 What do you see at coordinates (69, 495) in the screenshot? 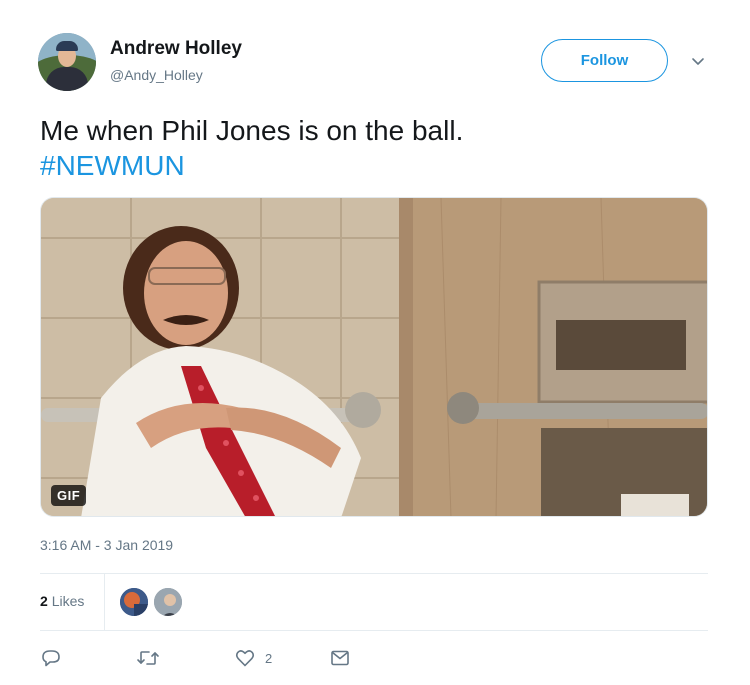
I see `gif-badge: GIF` at bounding box center [69, 495].